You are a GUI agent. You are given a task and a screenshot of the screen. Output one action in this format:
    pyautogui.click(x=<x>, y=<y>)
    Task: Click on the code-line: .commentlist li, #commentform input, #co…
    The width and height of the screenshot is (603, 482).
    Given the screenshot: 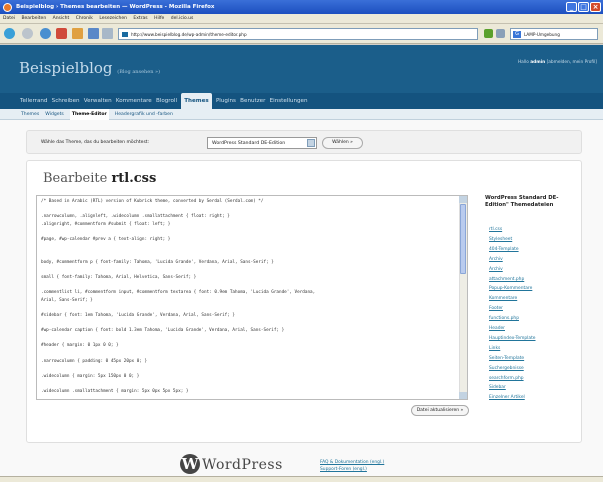 What is the action you would take?
    pyautogui.click(x=178, y=293)
    